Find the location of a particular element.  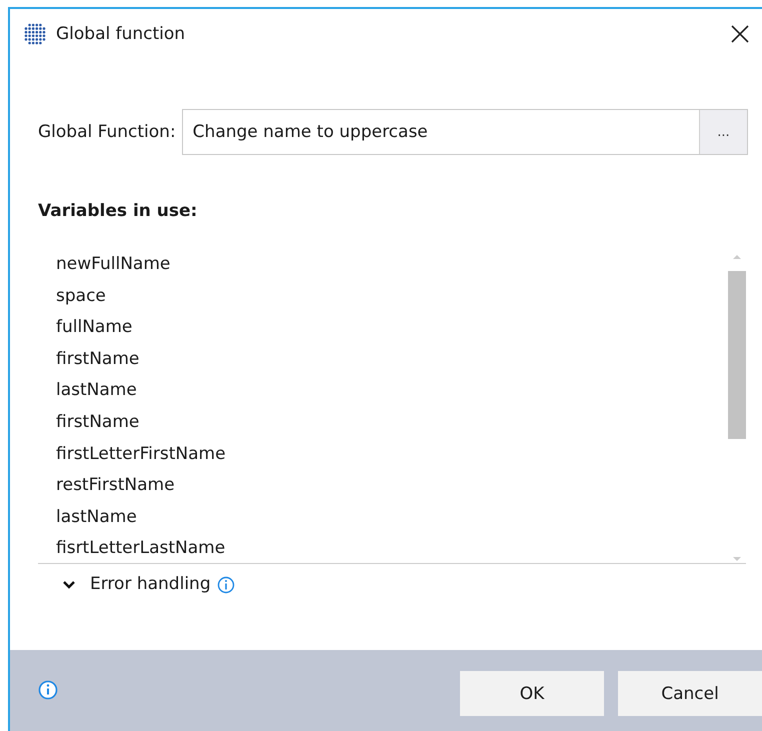

field-label: Global Function: is located at coordinates (107, 132).